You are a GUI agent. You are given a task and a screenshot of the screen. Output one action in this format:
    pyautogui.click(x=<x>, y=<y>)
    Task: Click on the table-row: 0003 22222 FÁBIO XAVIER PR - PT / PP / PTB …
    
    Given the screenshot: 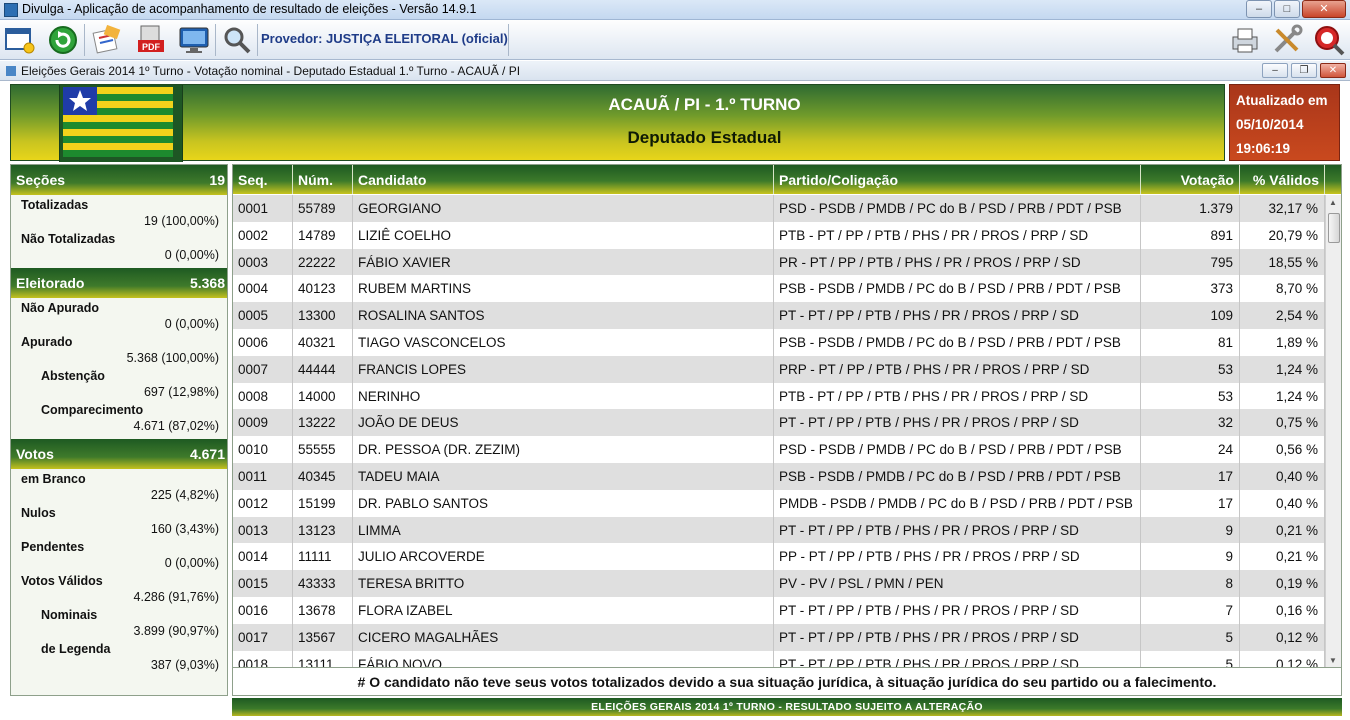 What is the action you would take?
    pyautogui.click(x=779, y=262)
    